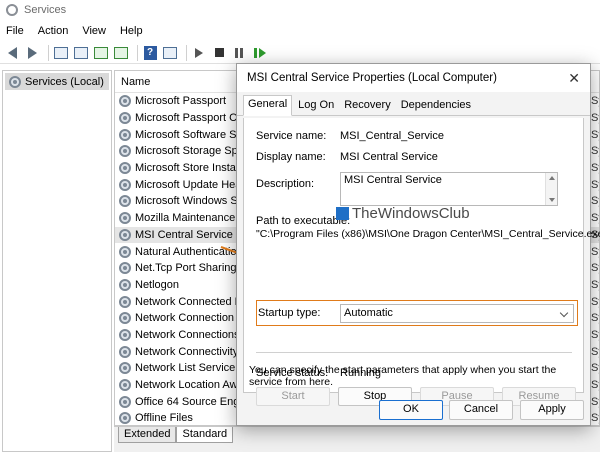 This screenshot has height=452, width=600. Describe the element at coordinates (357, 439) in the screenshot. I see `view-tabs: Extended Standard` at that location.